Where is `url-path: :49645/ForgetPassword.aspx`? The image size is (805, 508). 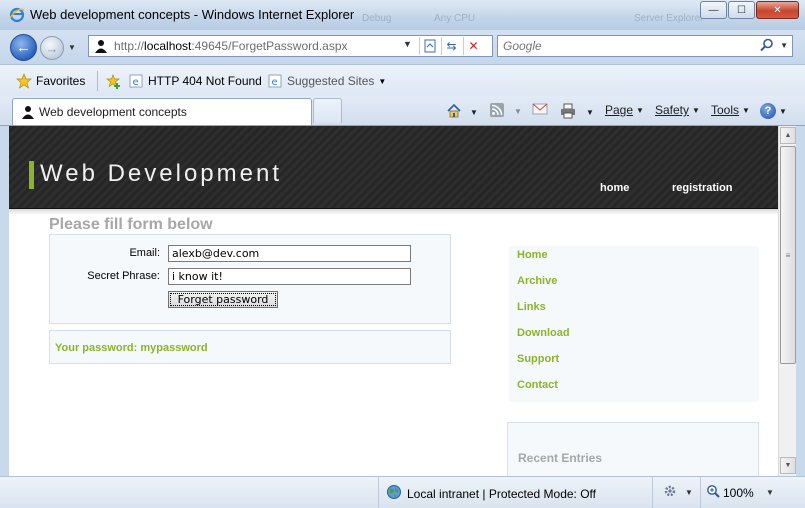 url-path: :49645/ForgetPassword.aspx is located at coordinates (269, 46).